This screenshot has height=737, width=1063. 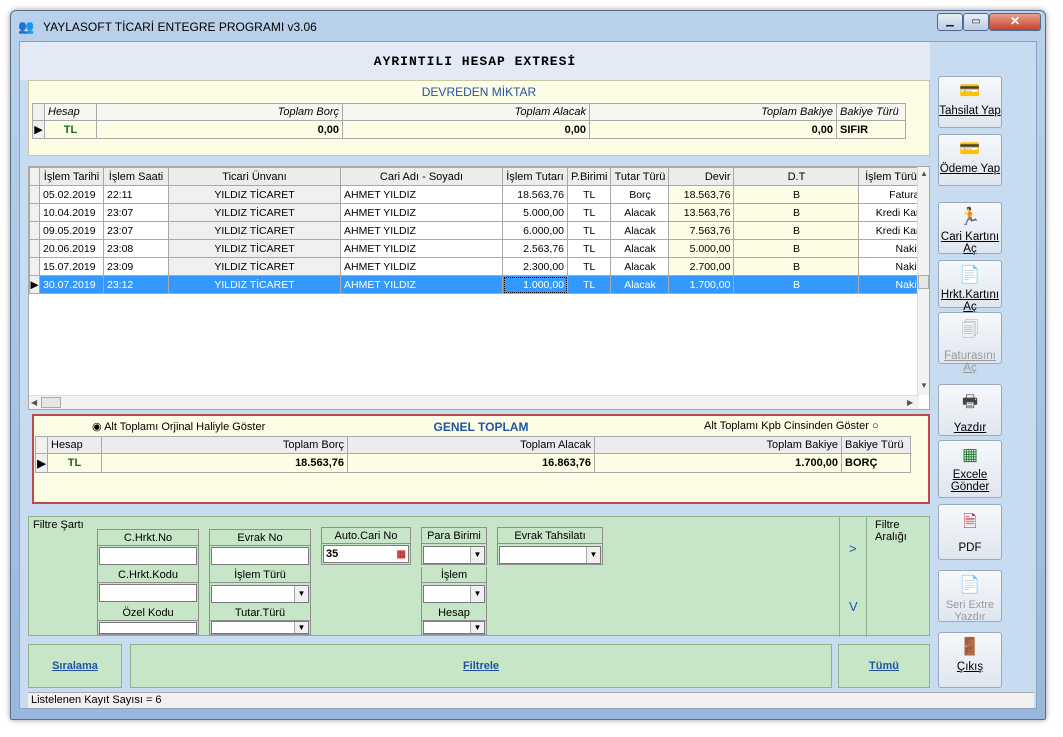 I want to click on cell: 15.07.2019, so click(x=71, y=266).